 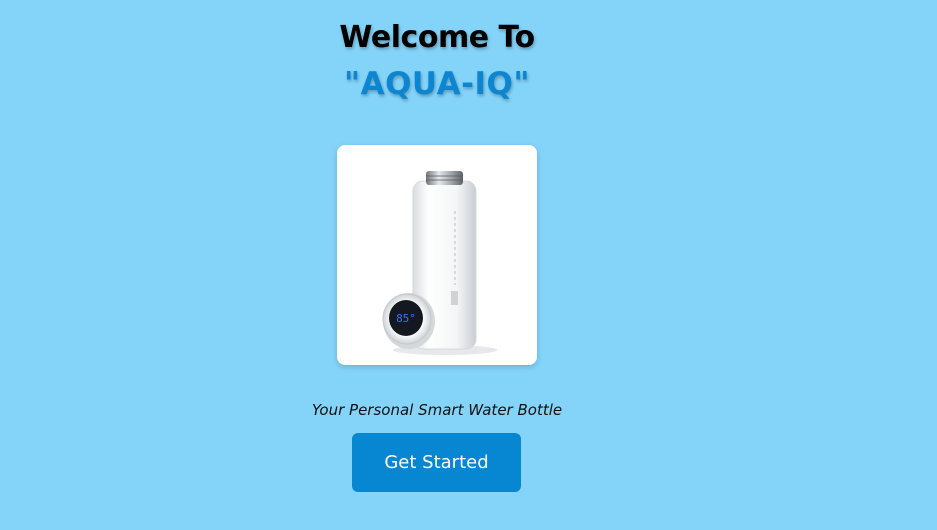 What do you see at coordinates (437, 37) in the screenshot?
I see `welcome-title: Welcome To` at bounding box center [437, 37].